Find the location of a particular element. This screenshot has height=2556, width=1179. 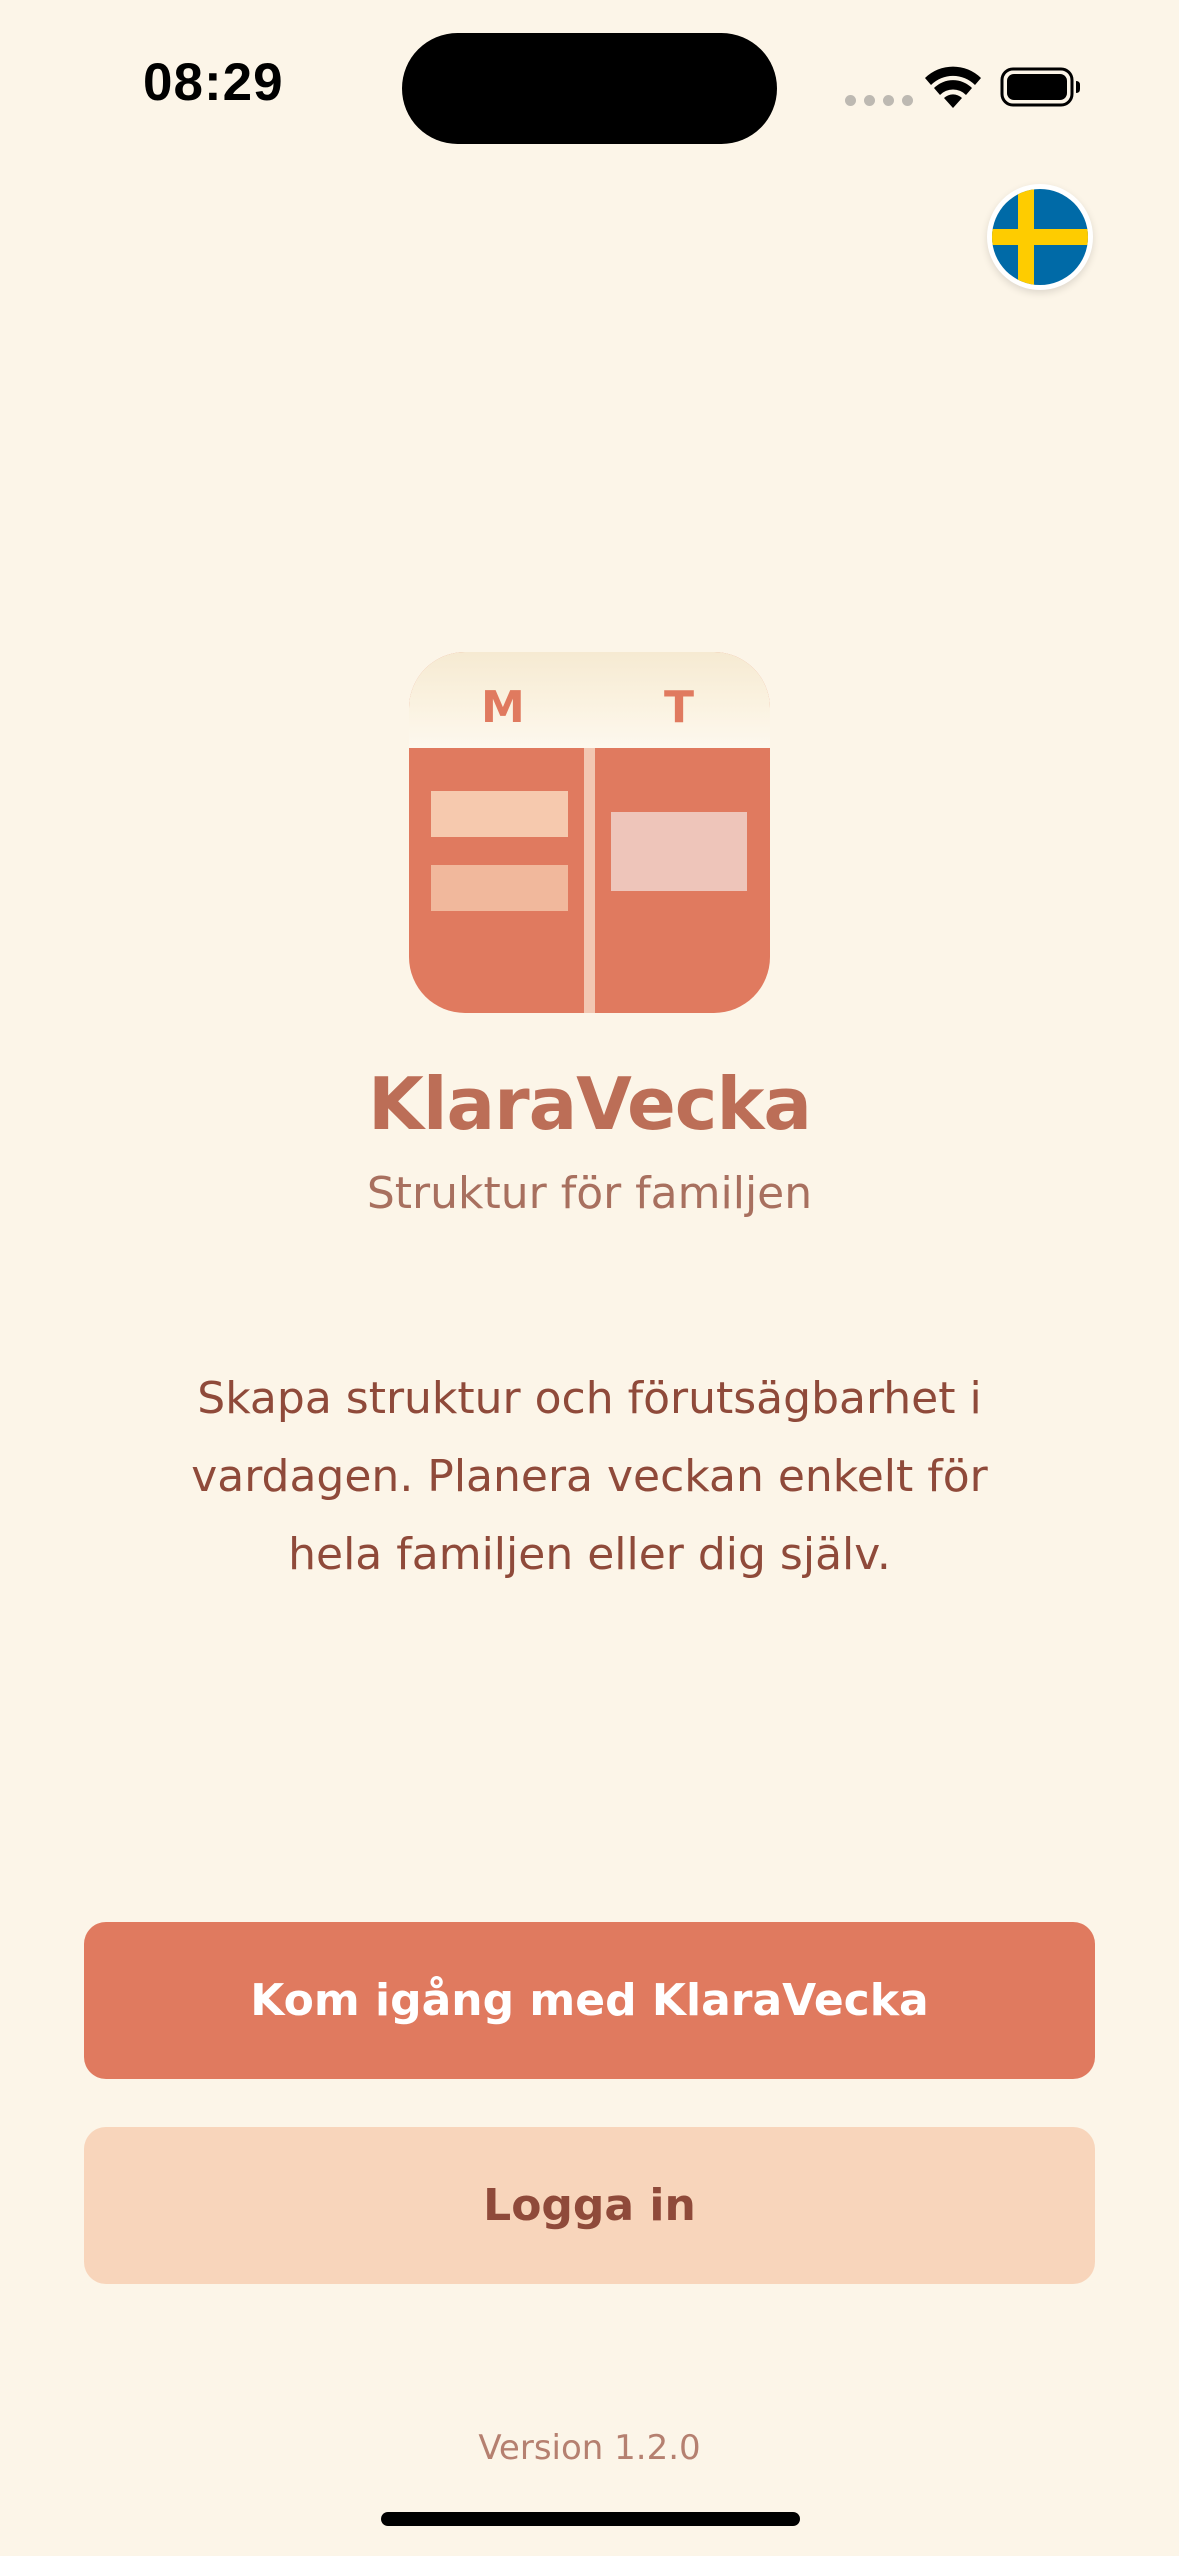

logo-day-letter-monday: M is located at coordinates (503, 707).